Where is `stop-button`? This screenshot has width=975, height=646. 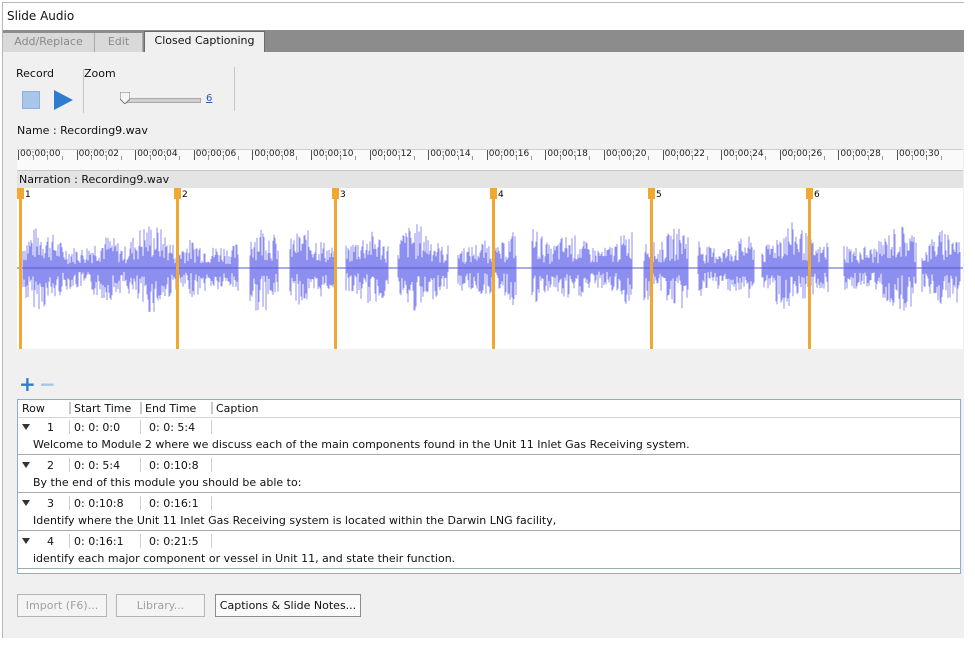
stop-button is located at coordinates (31, 100).